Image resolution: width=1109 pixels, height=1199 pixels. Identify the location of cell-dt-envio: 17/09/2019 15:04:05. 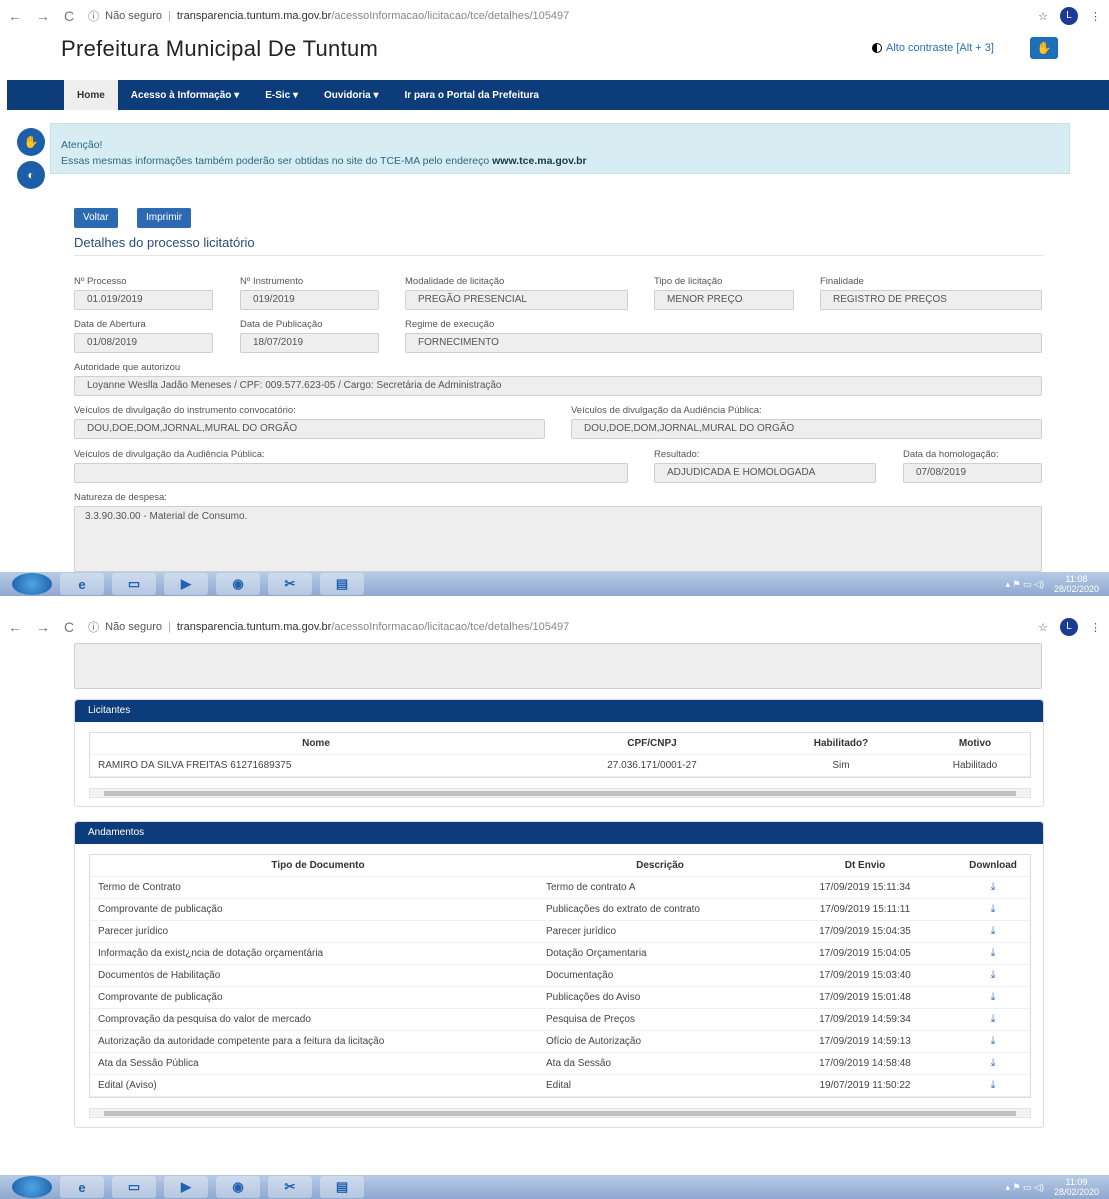
(865, 953).